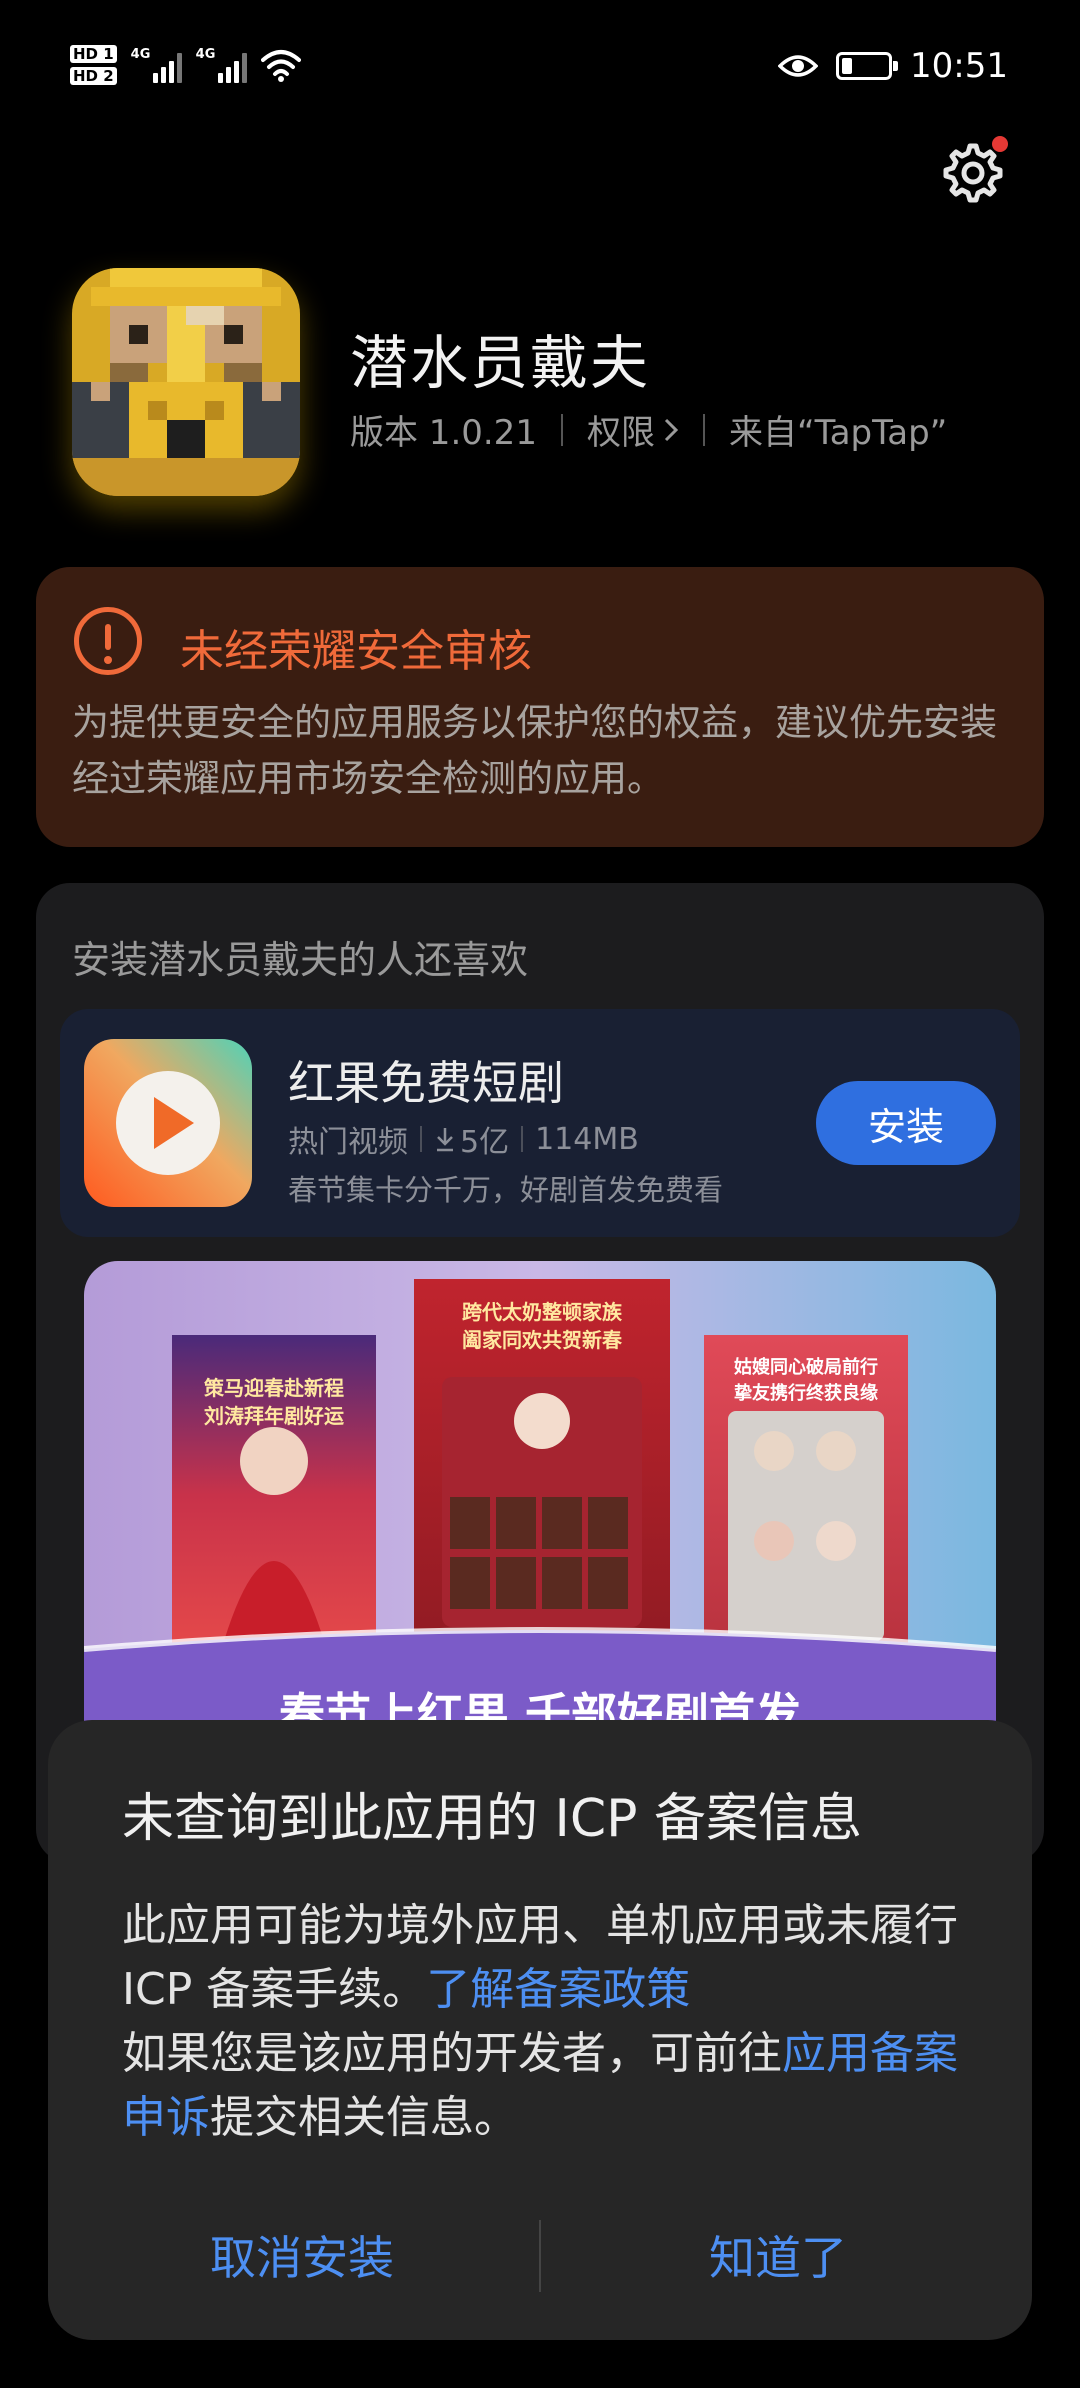 Image resolution: width=1080 pixels, height=2388 pixels. What do you see at coordinates (426, 1083) in the screenshot?
I see `recommended-app-name: 红果免费短剧` at bounding box center [426, 1083].